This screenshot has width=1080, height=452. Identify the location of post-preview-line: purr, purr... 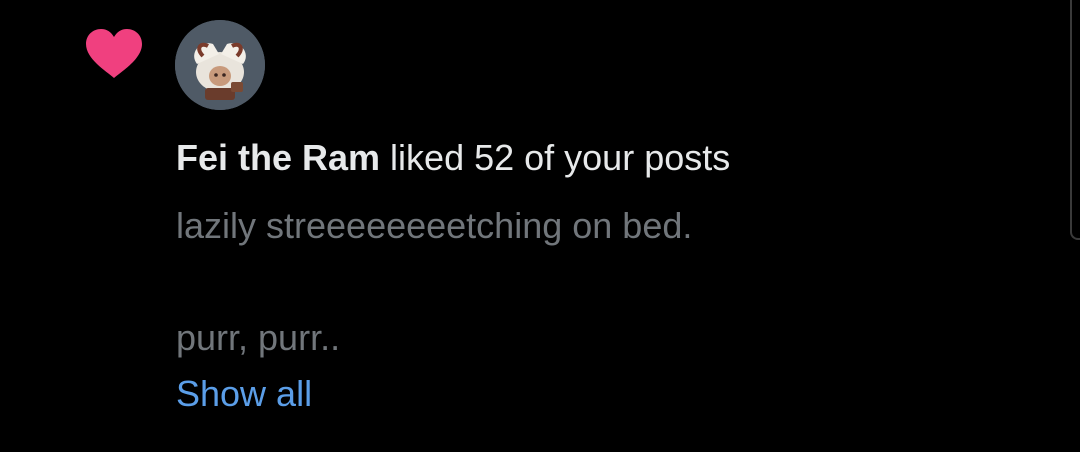
(258, 337).